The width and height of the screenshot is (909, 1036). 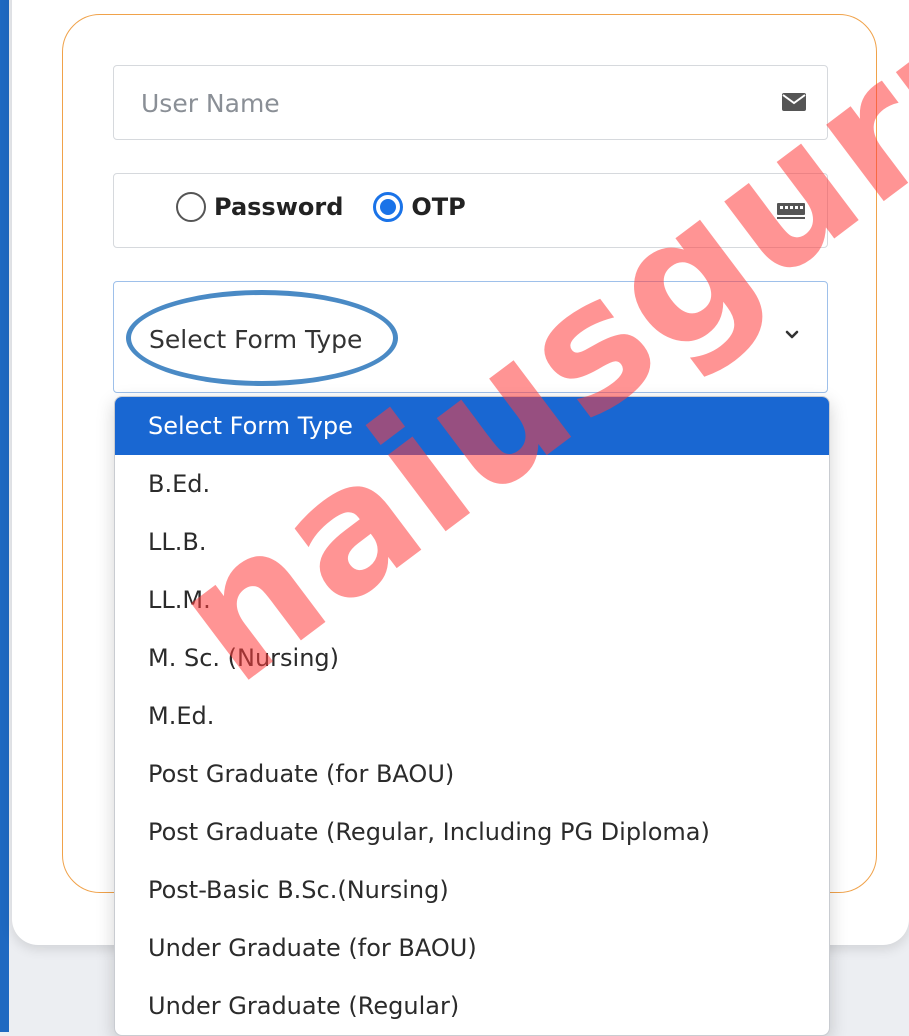 I want to click on otp-radio, so click(x=388, y=207).